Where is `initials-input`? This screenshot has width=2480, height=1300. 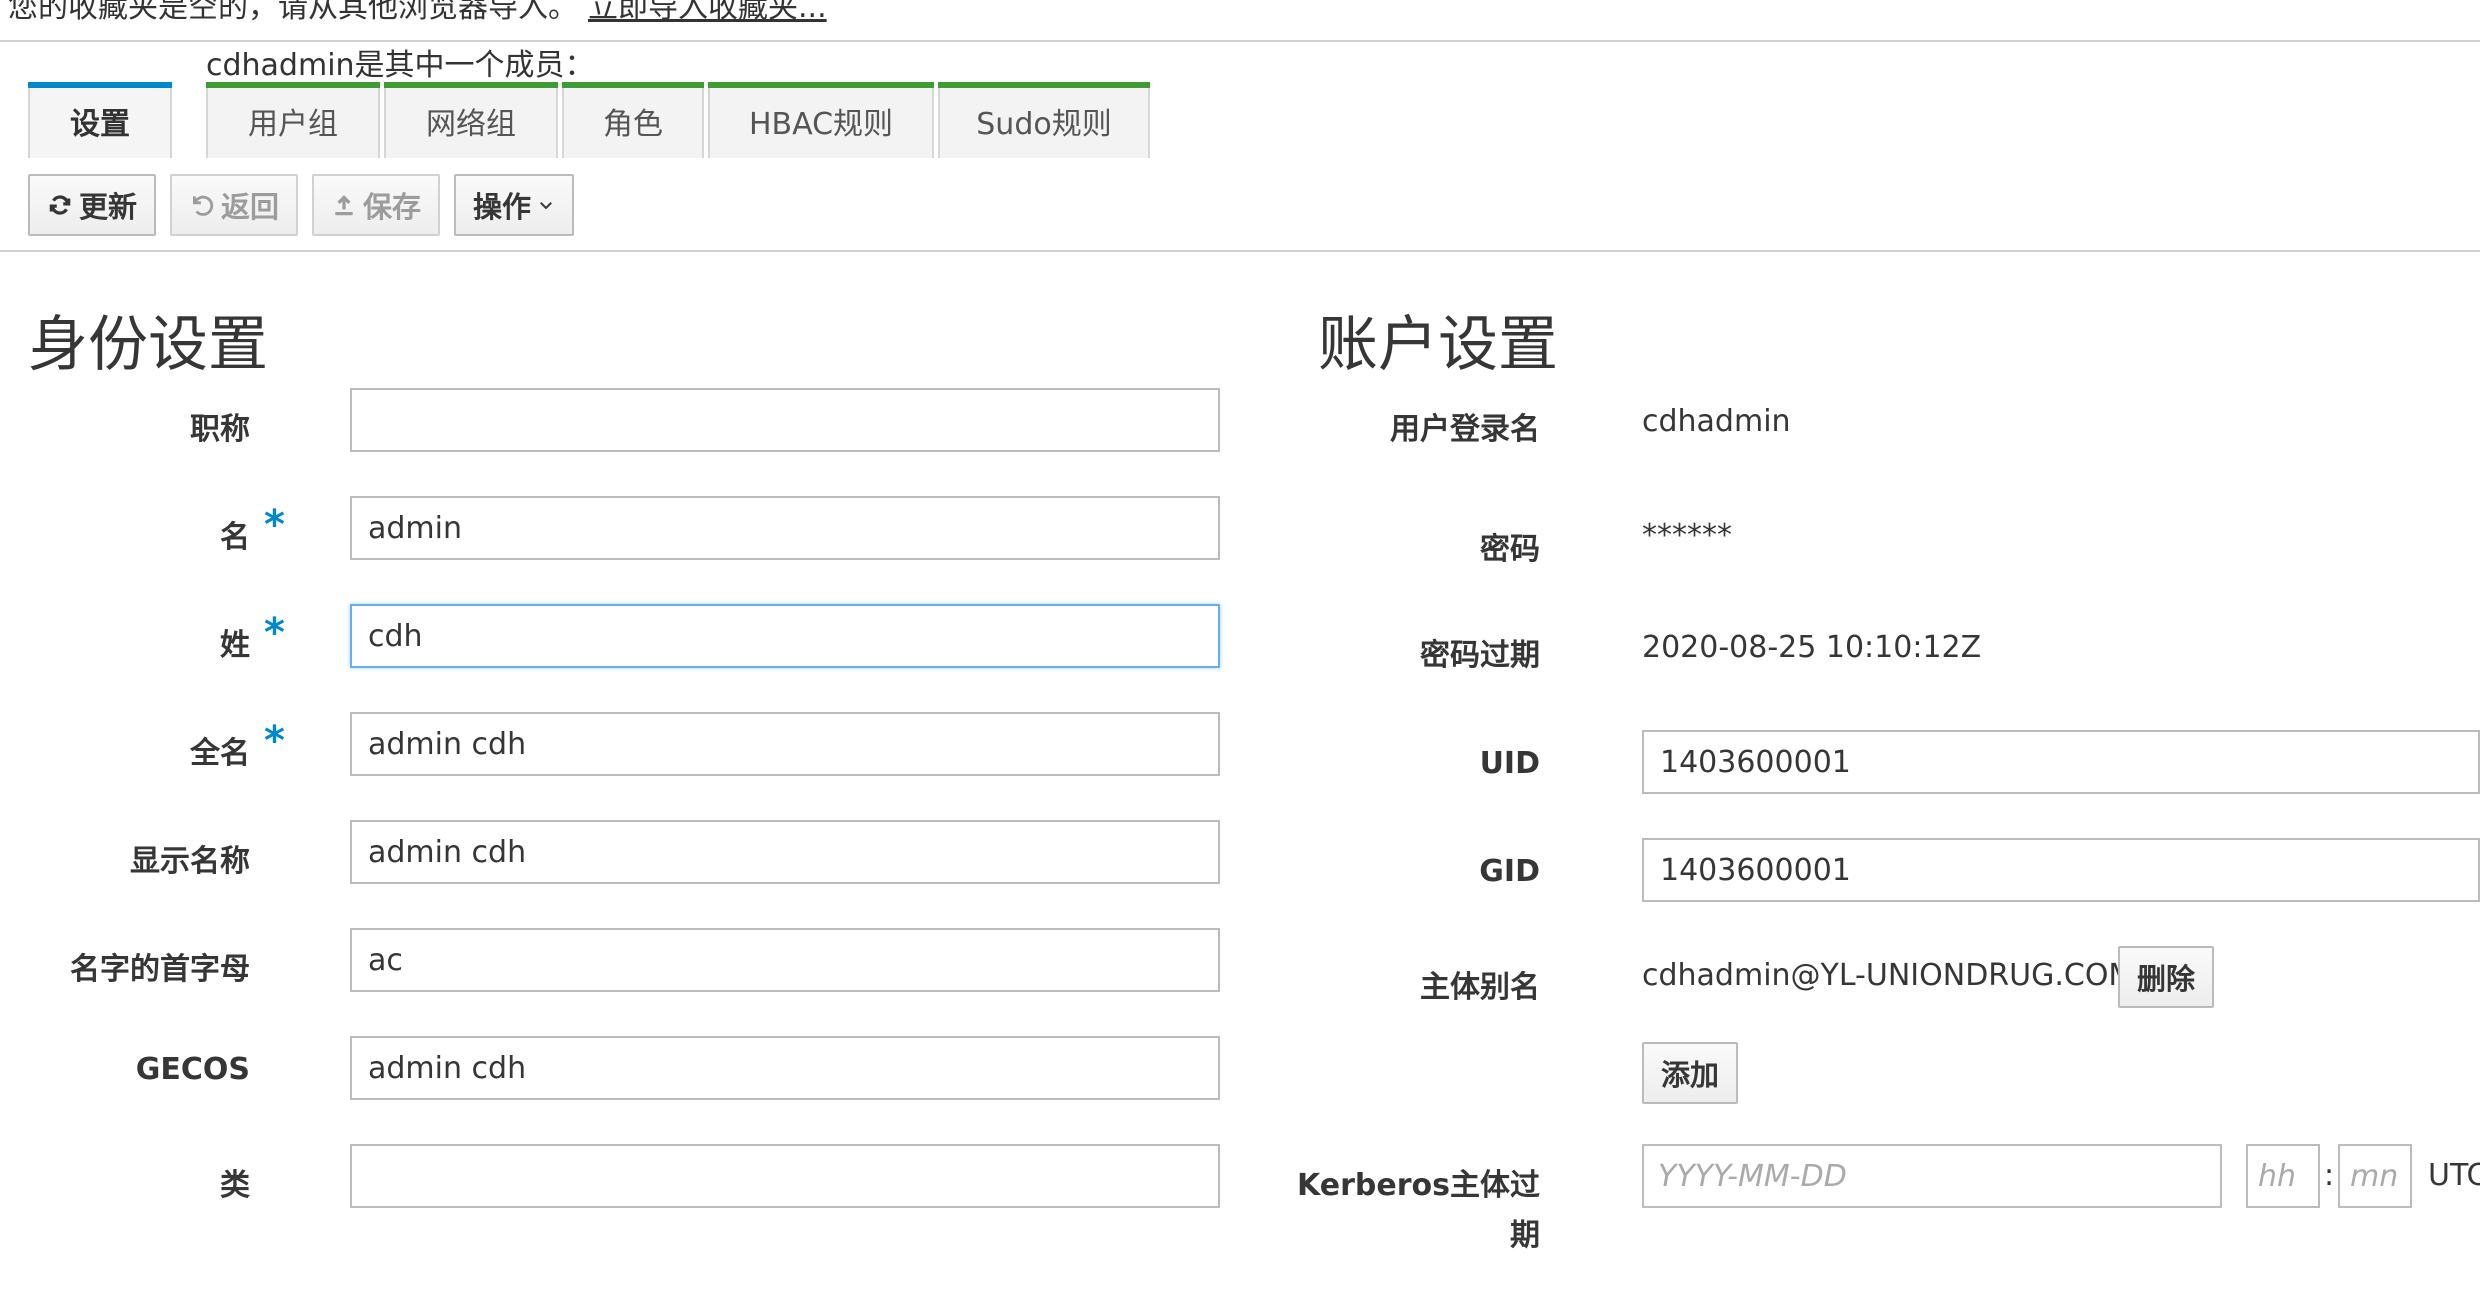
initials-input is located at coordinates (785, 960).